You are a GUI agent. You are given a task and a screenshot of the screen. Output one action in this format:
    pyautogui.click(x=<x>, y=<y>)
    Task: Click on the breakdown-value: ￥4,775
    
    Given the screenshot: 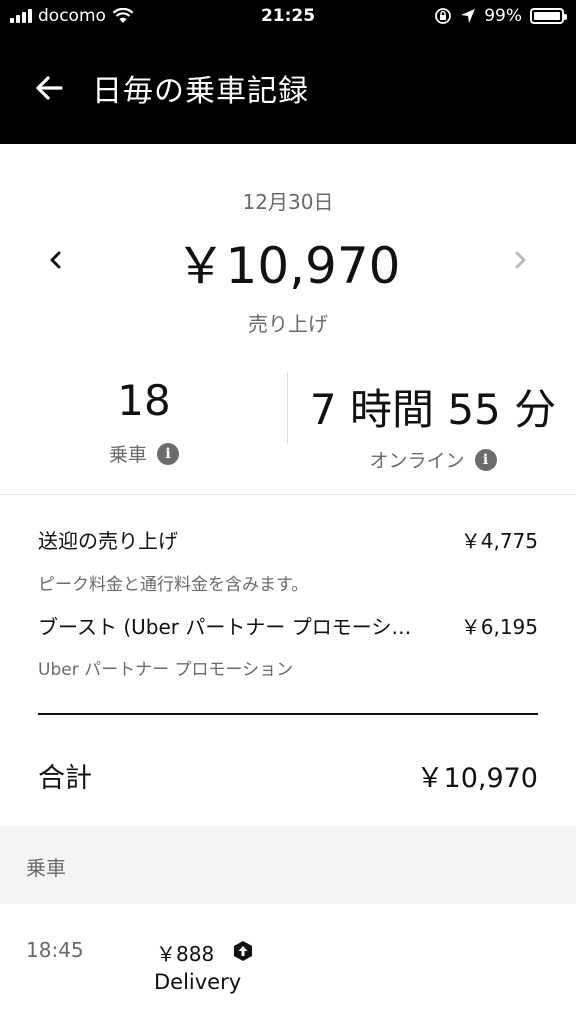 What is the action you would take?
    pyautogui.click(x=499, y=541)
    